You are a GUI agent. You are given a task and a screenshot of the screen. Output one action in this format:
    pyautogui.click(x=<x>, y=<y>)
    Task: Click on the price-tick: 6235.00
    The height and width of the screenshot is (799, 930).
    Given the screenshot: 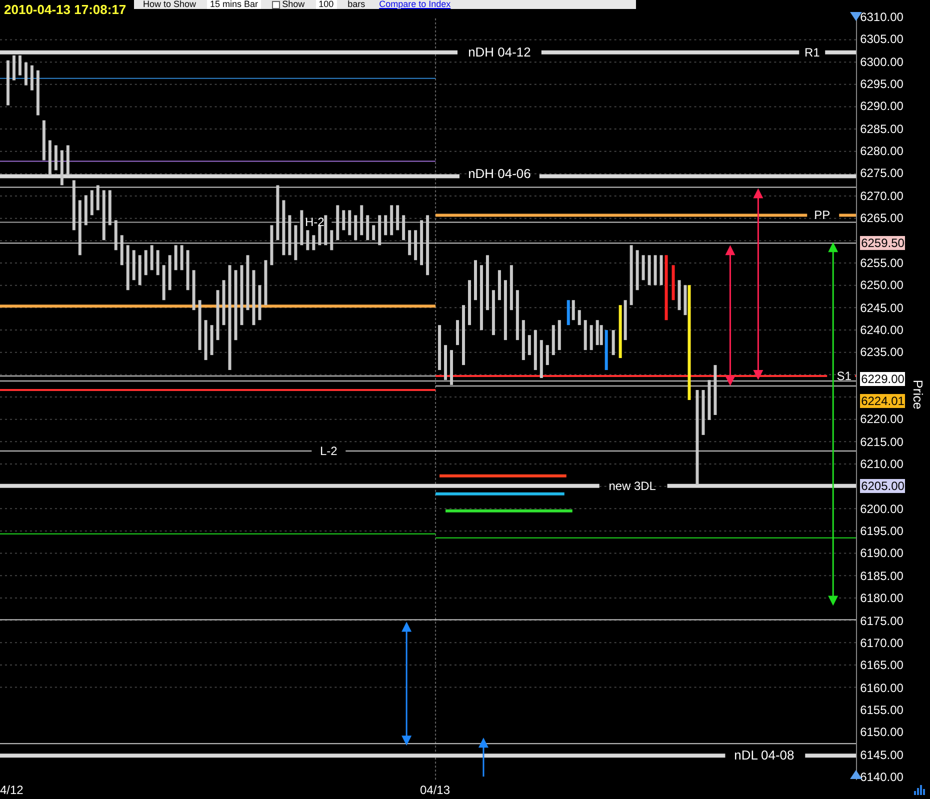 What is the action you would take?
    pyautogui.click(x=882, y=352)
    